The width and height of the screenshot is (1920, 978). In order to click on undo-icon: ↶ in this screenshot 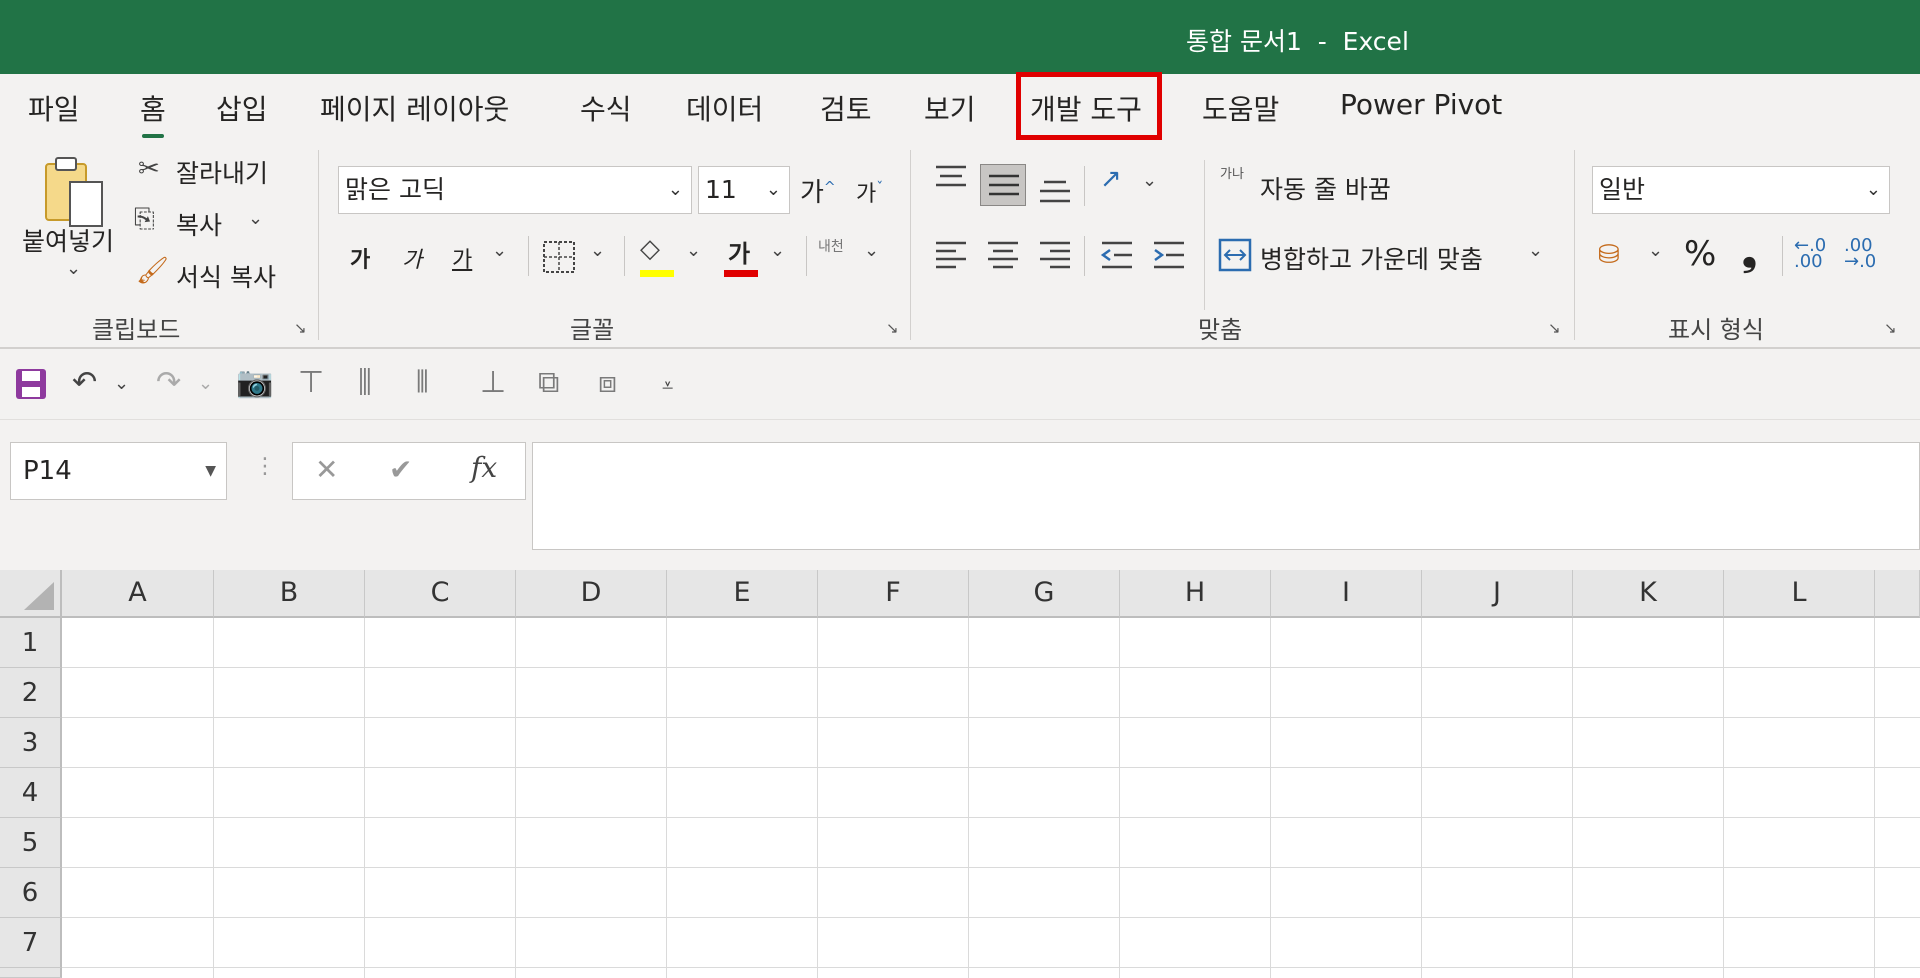, I will do `click(84, 382)`.